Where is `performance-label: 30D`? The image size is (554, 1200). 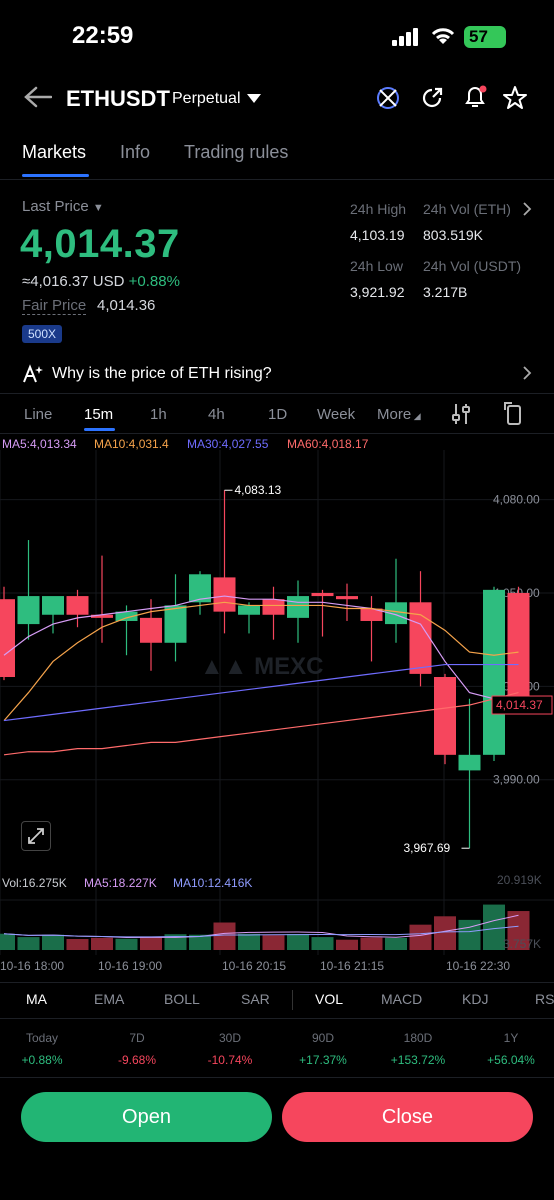 performance-label: 30D is located at coordinates (229, 1038).